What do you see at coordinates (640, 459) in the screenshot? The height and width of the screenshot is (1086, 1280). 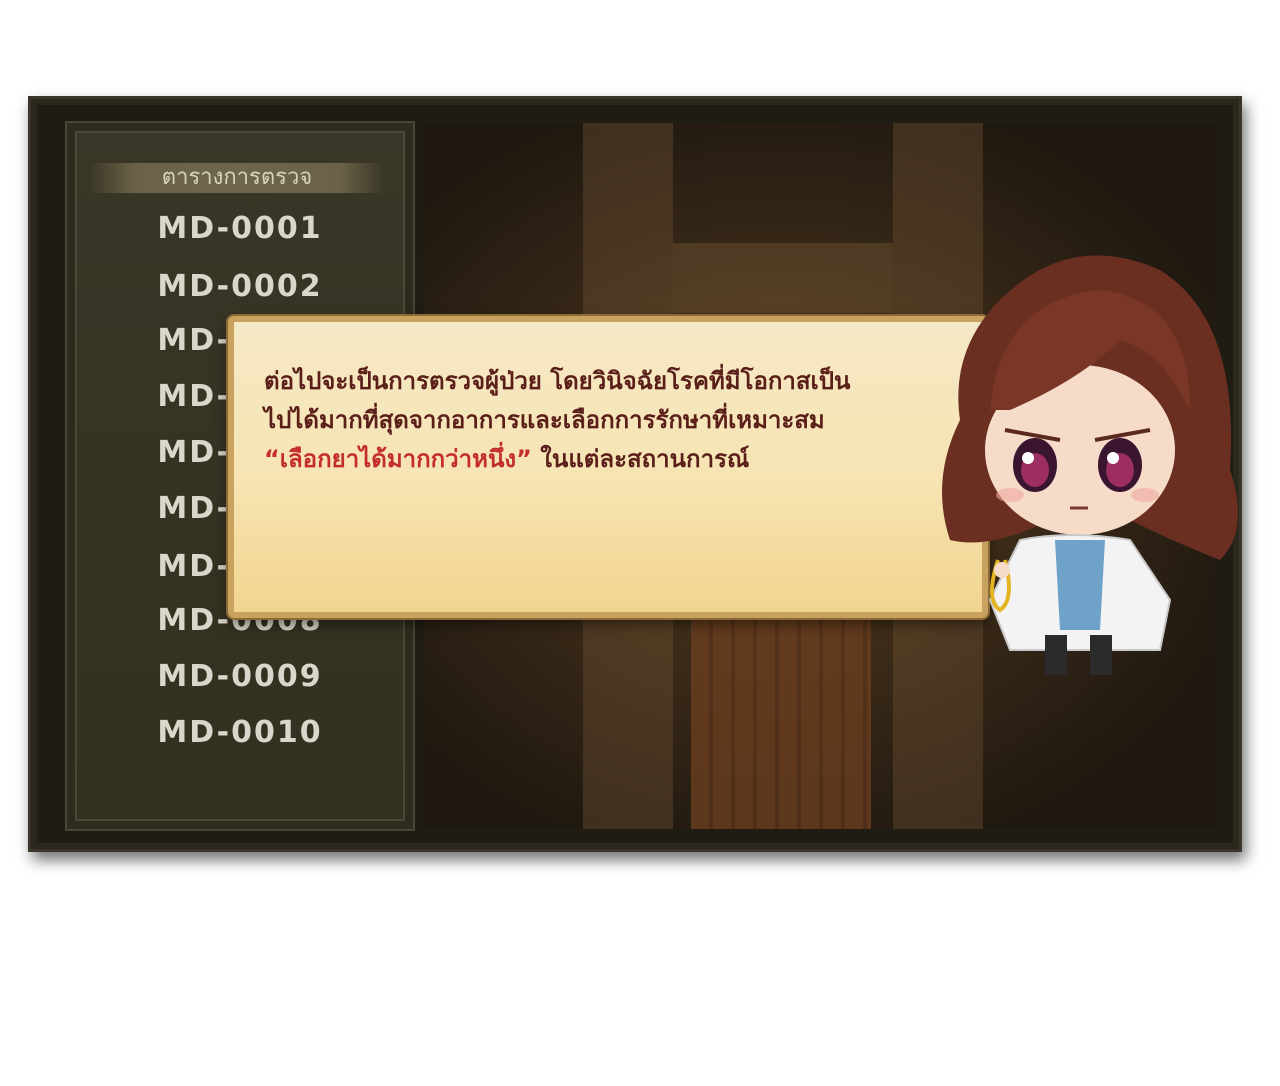 I see `dialog-line-3-rest: ในแต่ละสถานการณ์` at bounding box center [640, 459].